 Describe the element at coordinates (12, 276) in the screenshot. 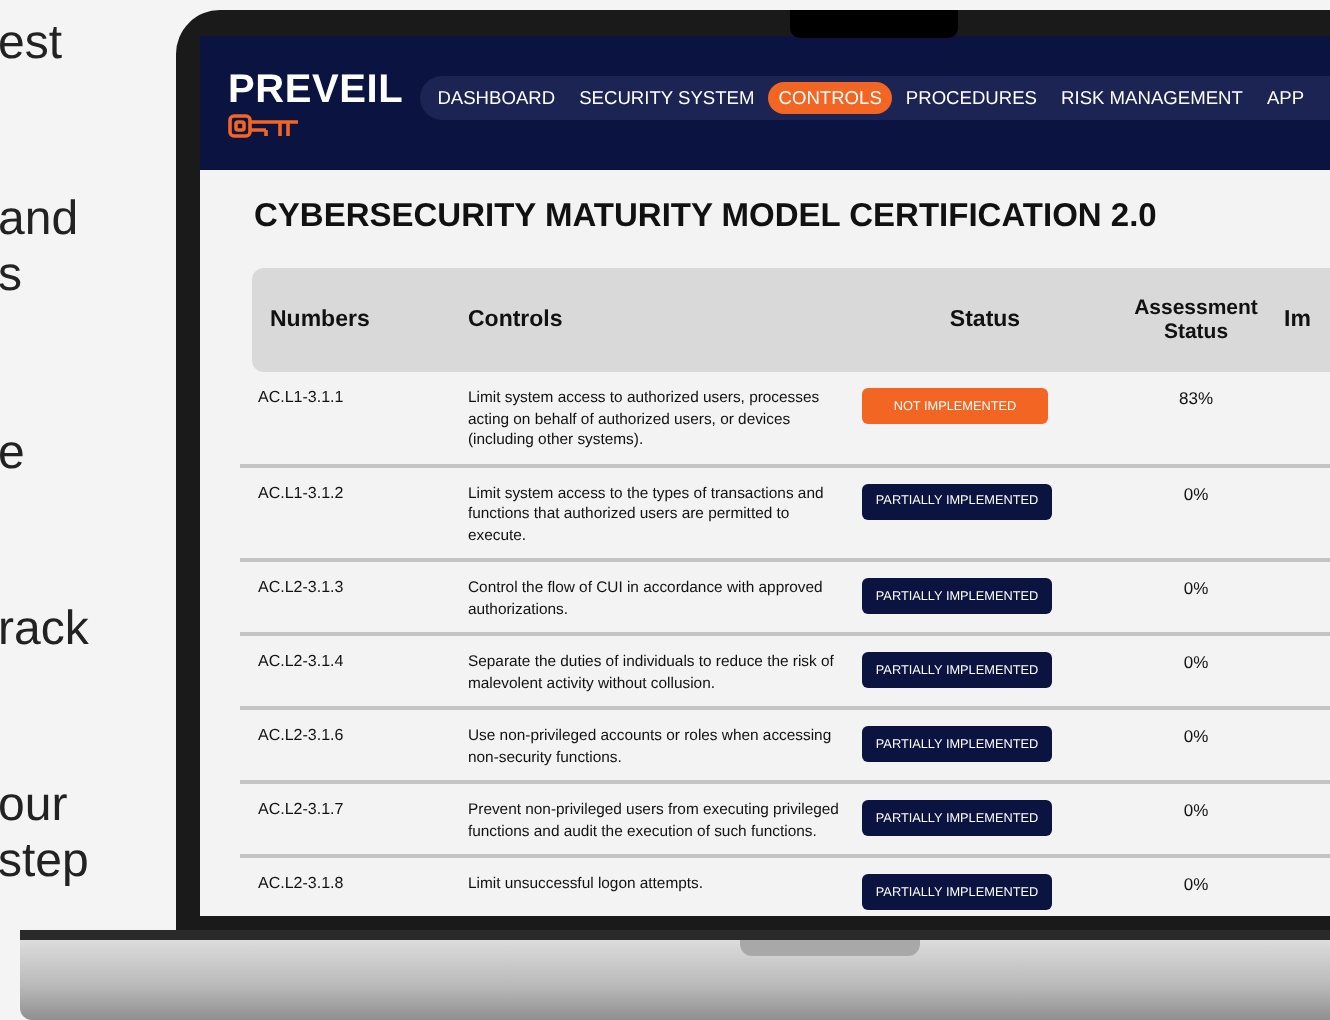

I see `text-fragment: s` at that location.